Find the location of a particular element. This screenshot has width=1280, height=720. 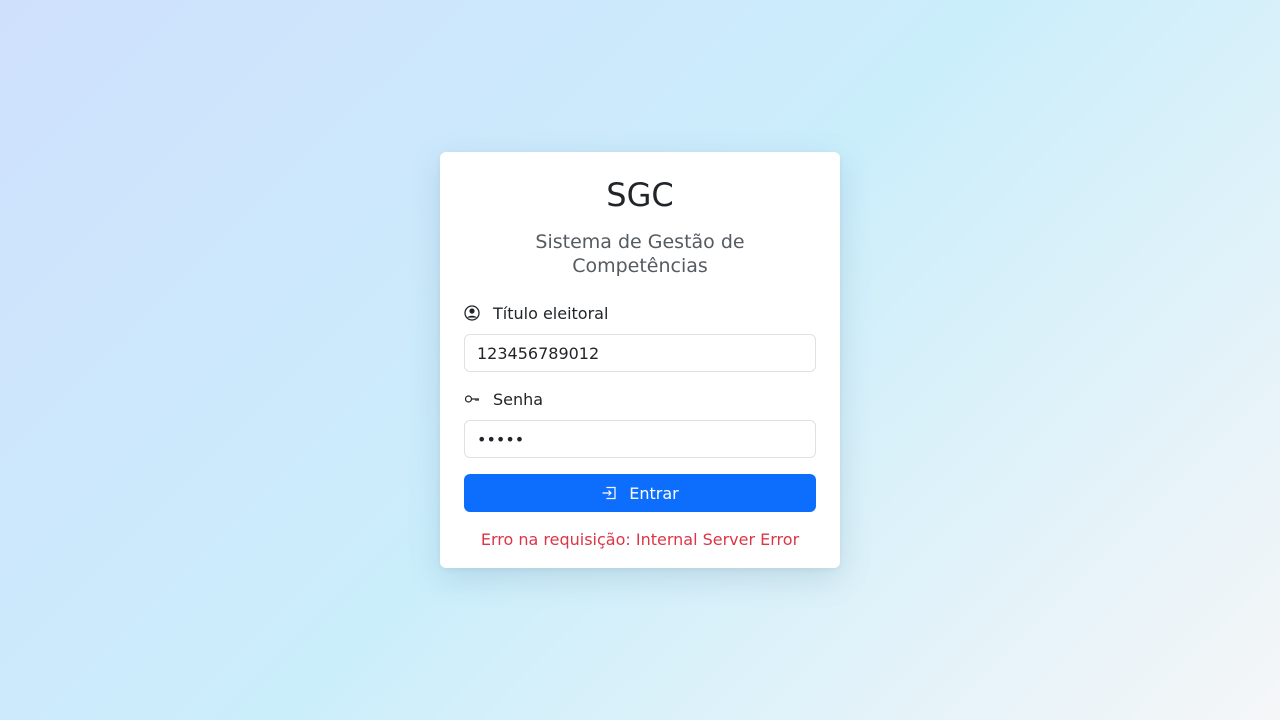

login-button-label: Entrar is located at coordinates (654, 493).